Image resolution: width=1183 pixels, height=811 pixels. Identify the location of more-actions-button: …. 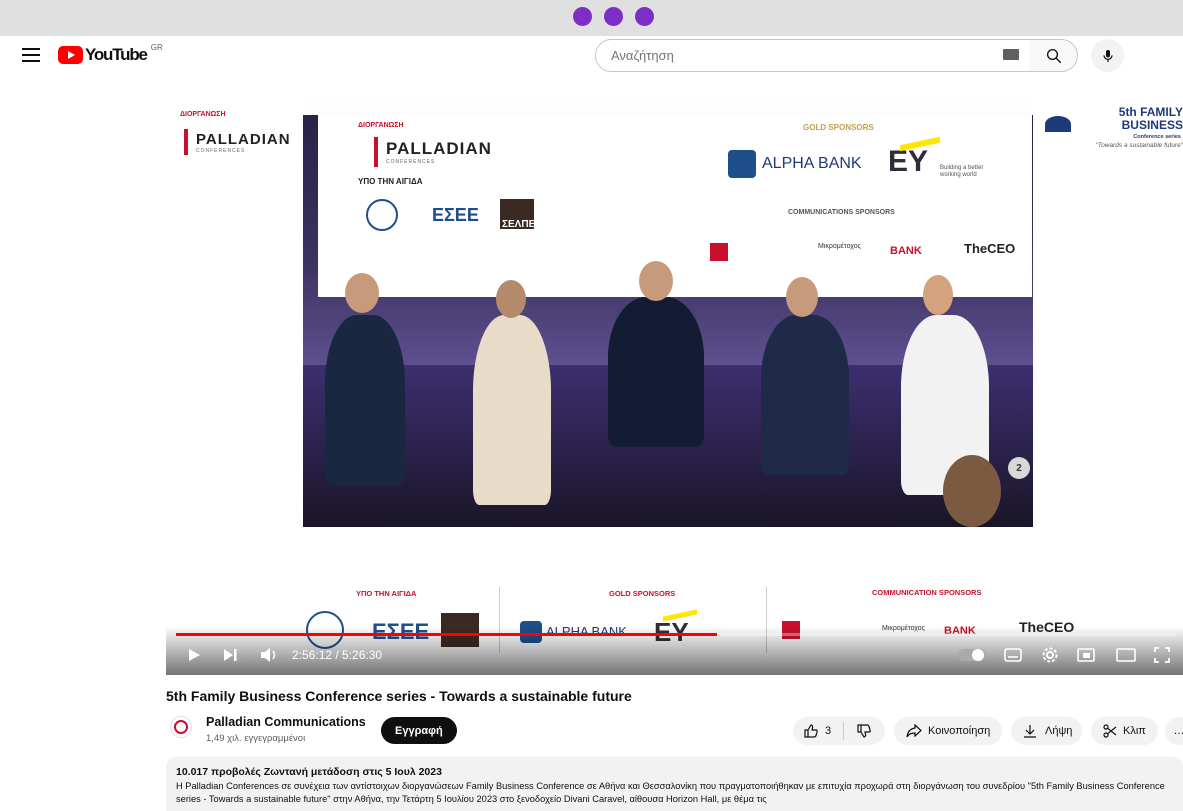
(1174, 731).